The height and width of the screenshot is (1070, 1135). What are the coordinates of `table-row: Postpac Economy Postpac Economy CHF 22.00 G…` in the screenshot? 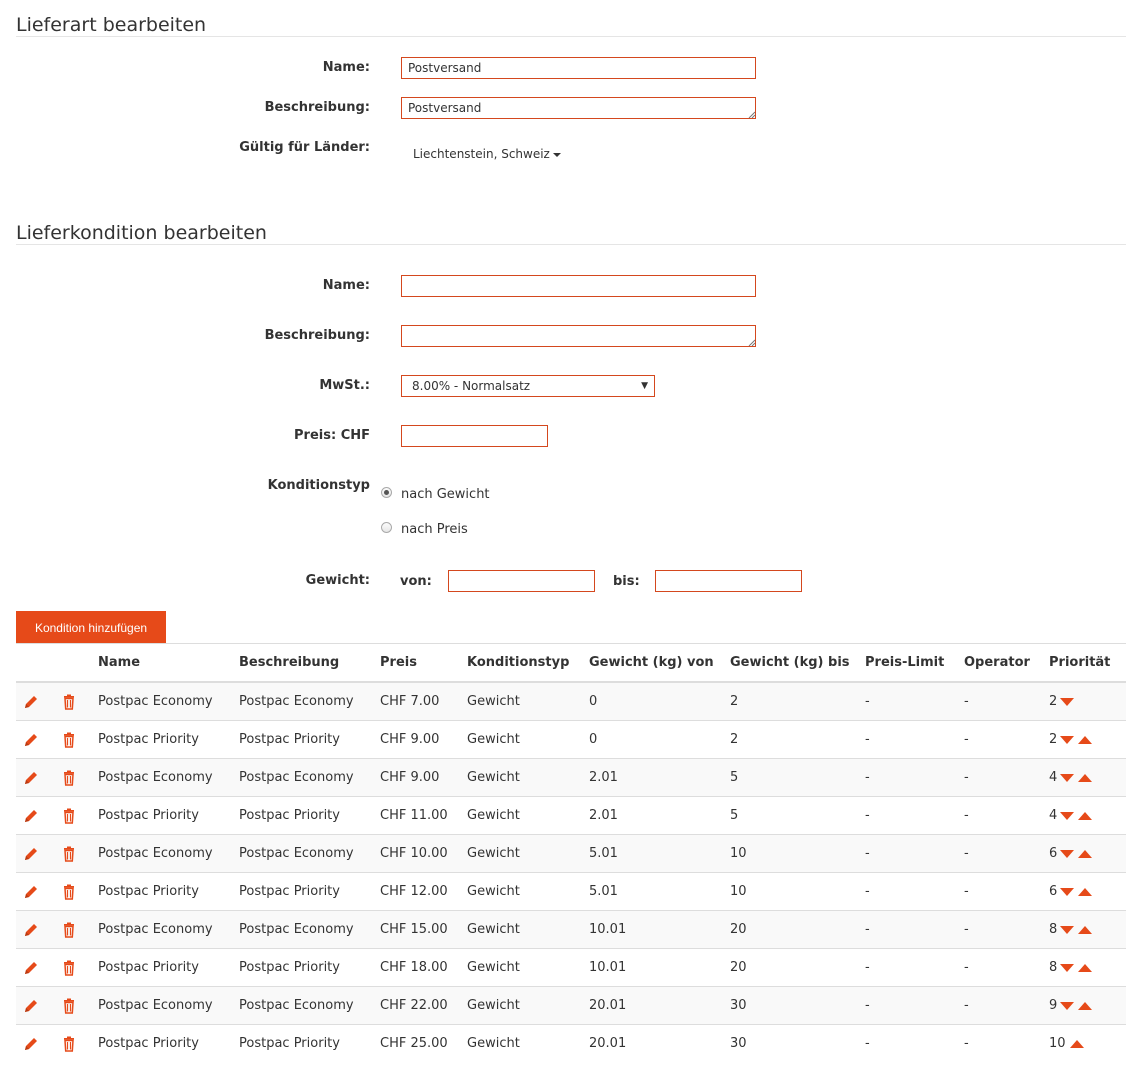 It's located at (571, 1005).